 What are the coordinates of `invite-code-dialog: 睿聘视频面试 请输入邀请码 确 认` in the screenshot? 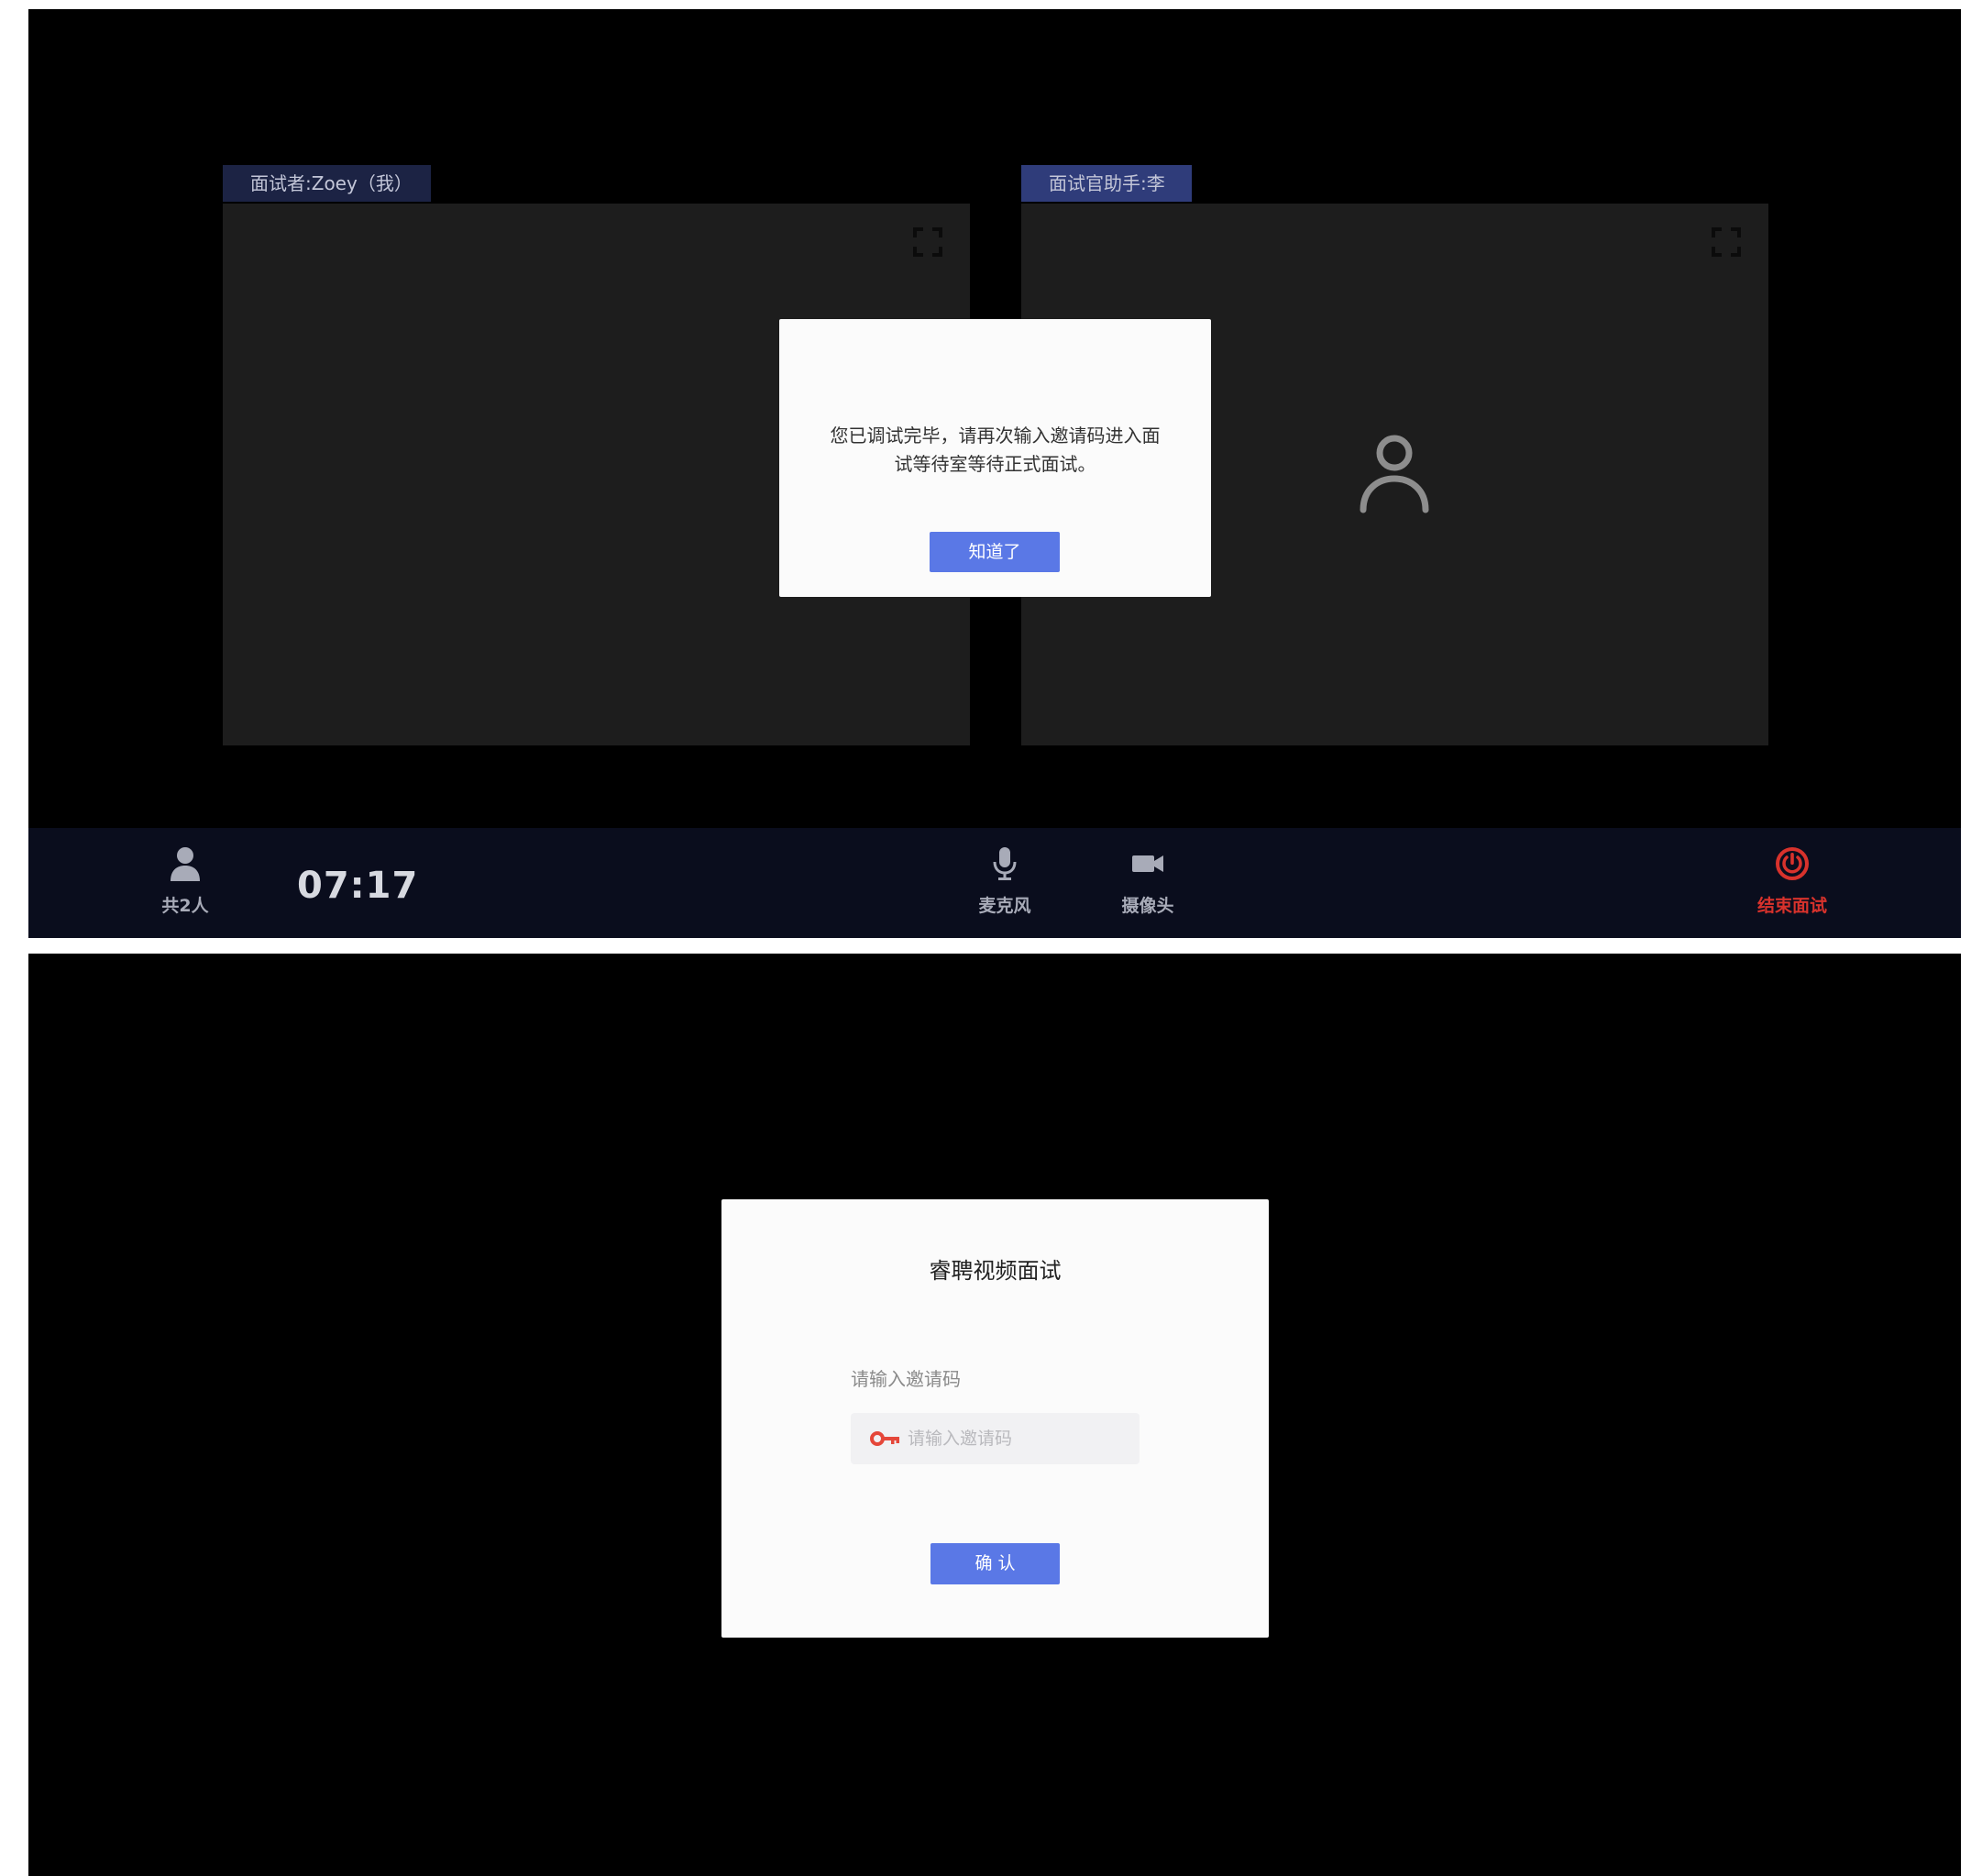 It's located at (995, 1418).